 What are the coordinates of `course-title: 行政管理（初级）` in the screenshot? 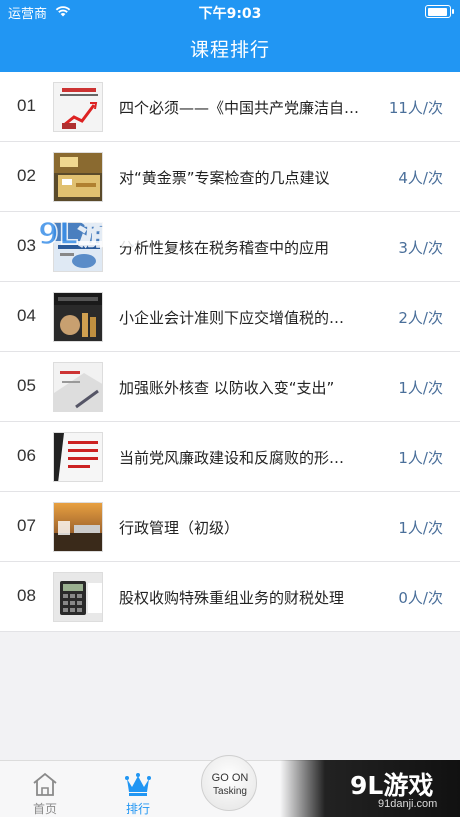 It's located at (179, 528).